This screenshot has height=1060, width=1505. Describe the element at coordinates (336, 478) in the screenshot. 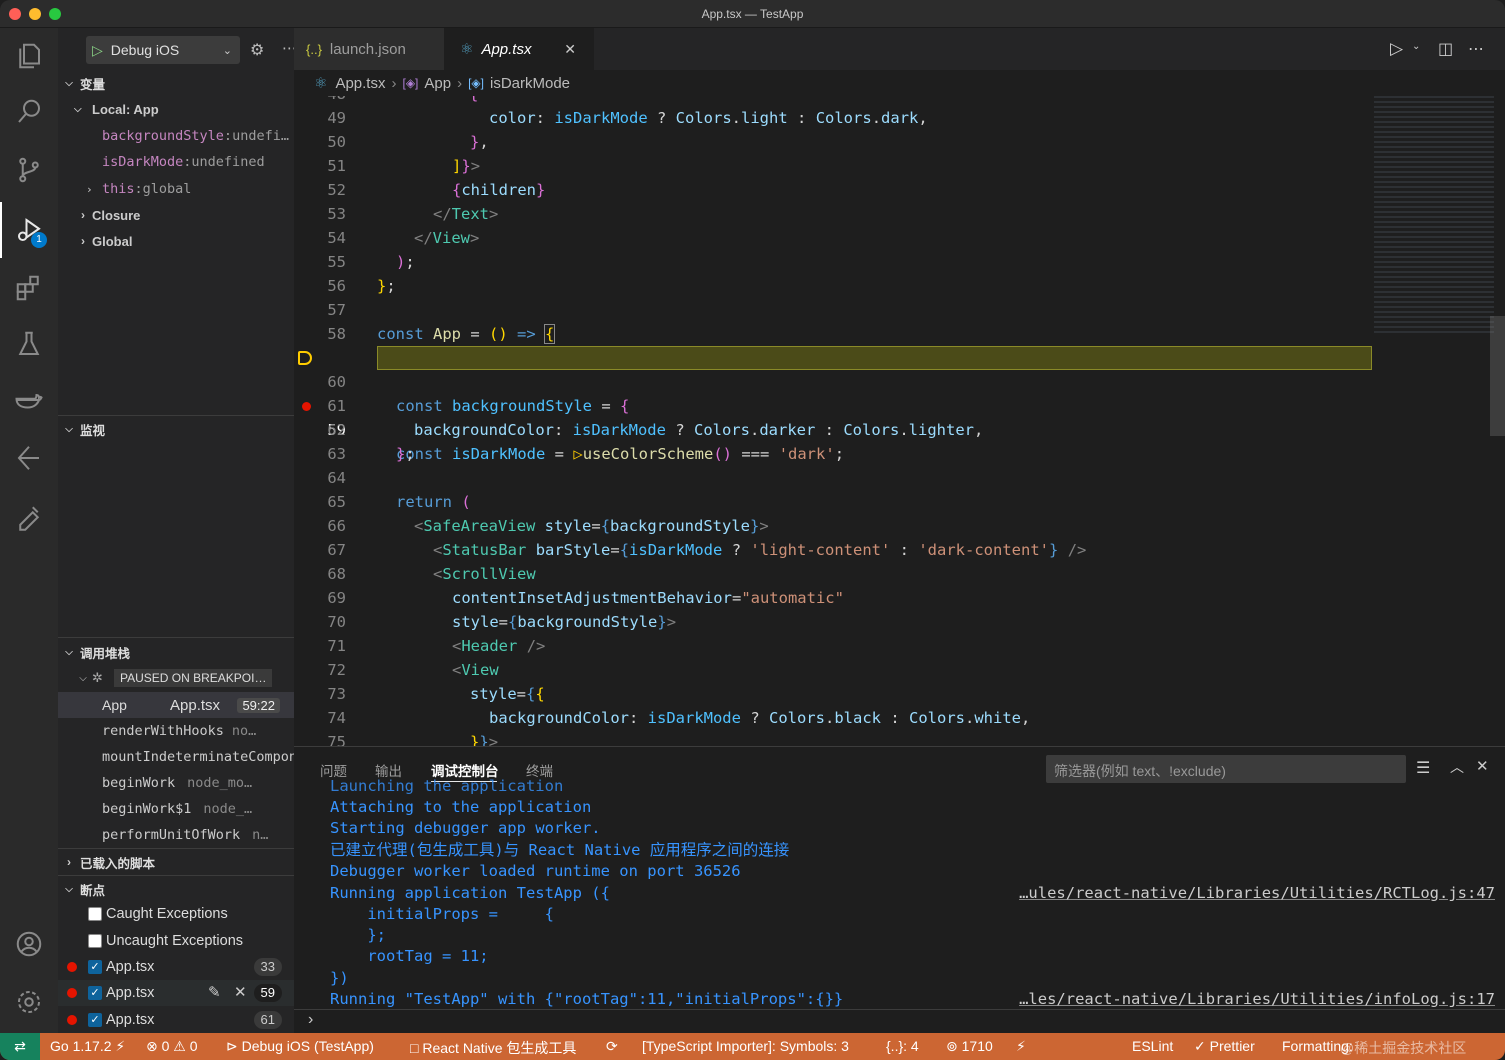

I see `line-number: 64` at that location.